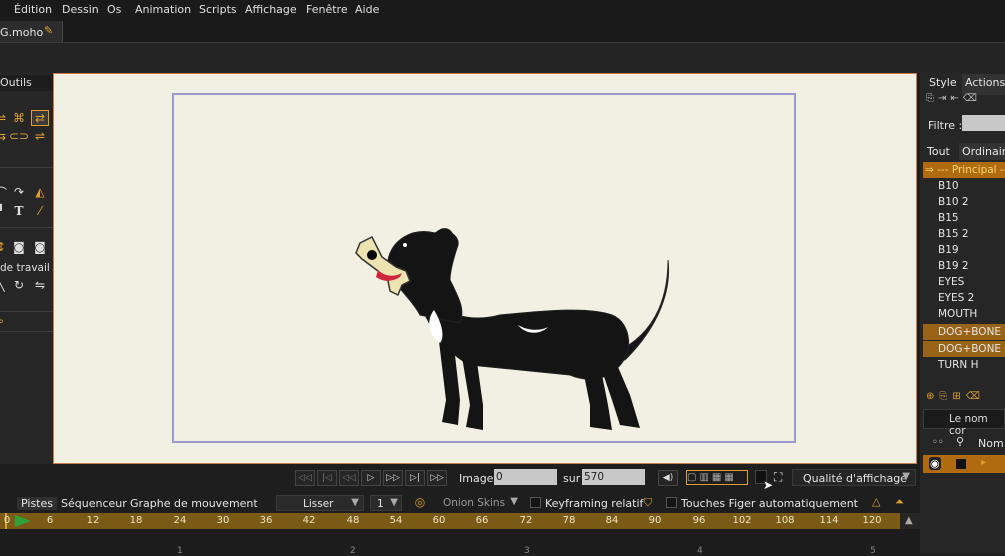 The width and height of the screenshot is (1005, 556). Describe the element at coordinates (964, 250) in the screenshot. I see `action-item: B19` at that location.